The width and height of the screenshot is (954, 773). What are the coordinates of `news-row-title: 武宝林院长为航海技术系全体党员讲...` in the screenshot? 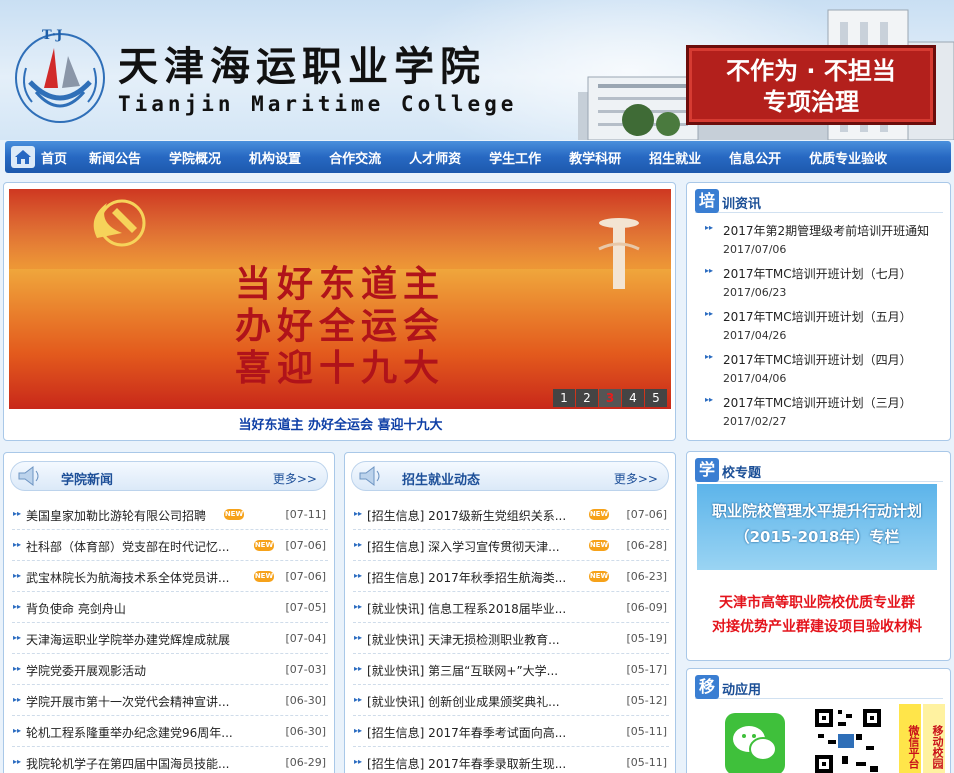 It's located at (127, 577).